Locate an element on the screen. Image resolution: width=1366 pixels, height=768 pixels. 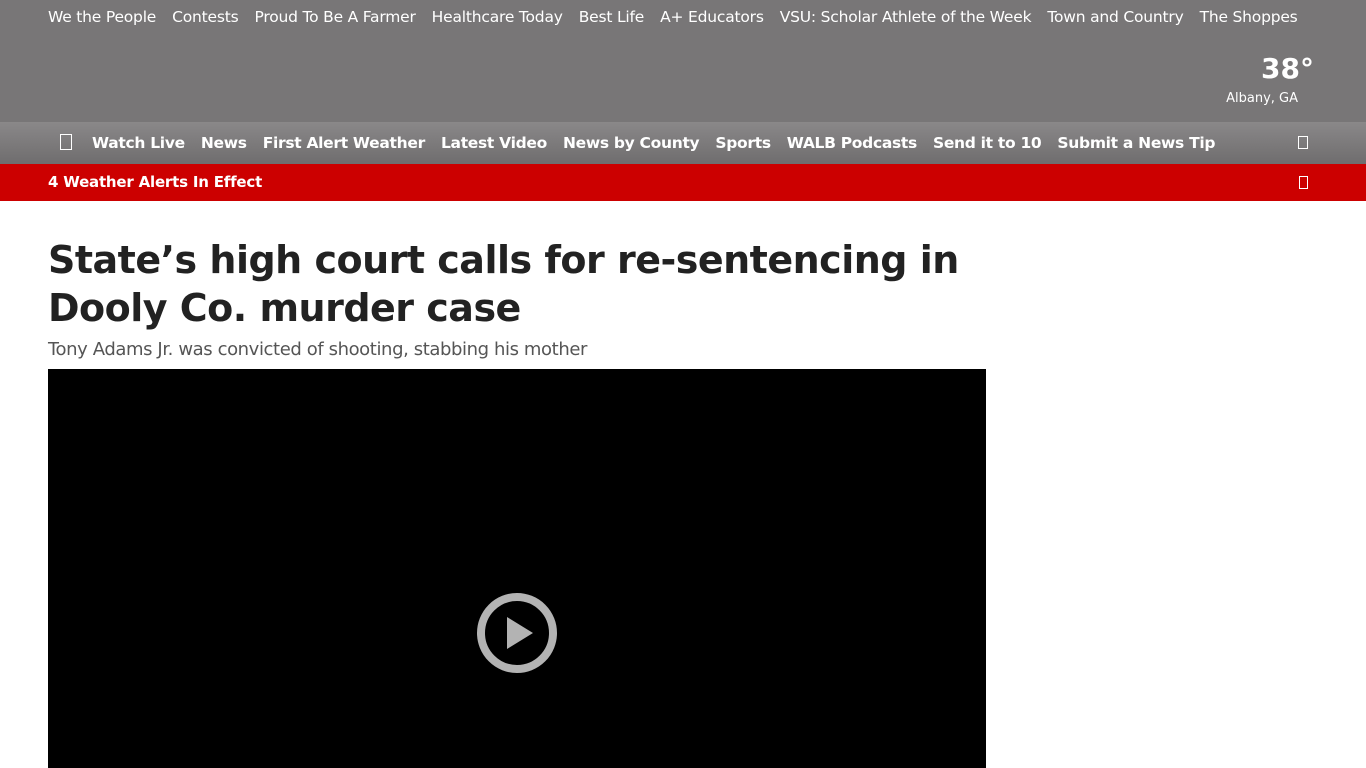
nav-item-news: News is located at coordinates (224, 143).